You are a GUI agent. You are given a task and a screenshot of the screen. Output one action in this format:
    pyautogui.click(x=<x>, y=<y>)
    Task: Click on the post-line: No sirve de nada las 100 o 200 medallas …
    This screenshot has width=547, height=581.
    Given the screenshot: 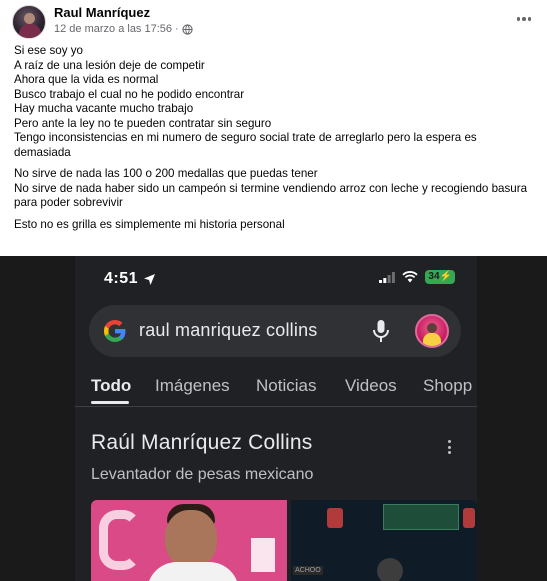 What is the action you would take?
    pyautogui.click(x=166, y=173)
    